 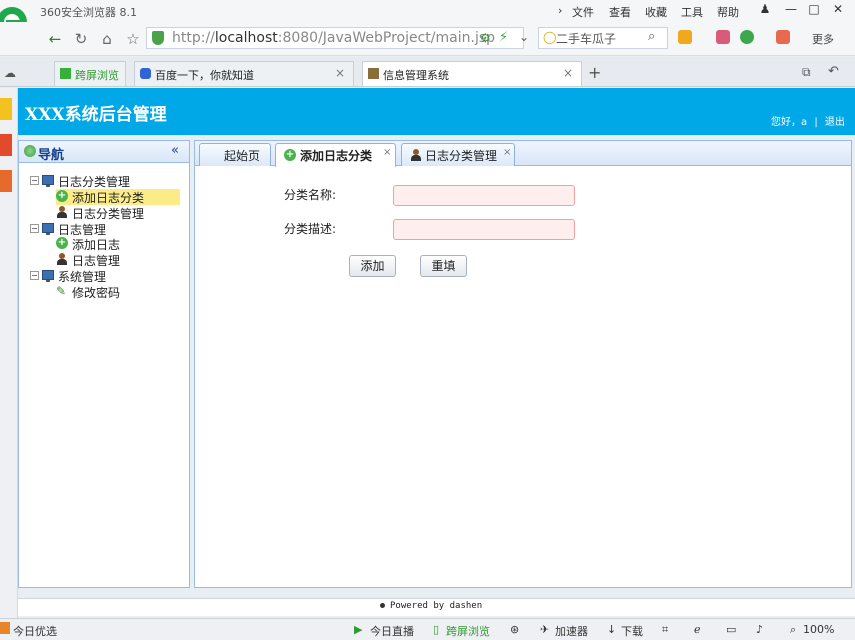 I want to click on phone-icon: ▯, so click(x=436, y=629).